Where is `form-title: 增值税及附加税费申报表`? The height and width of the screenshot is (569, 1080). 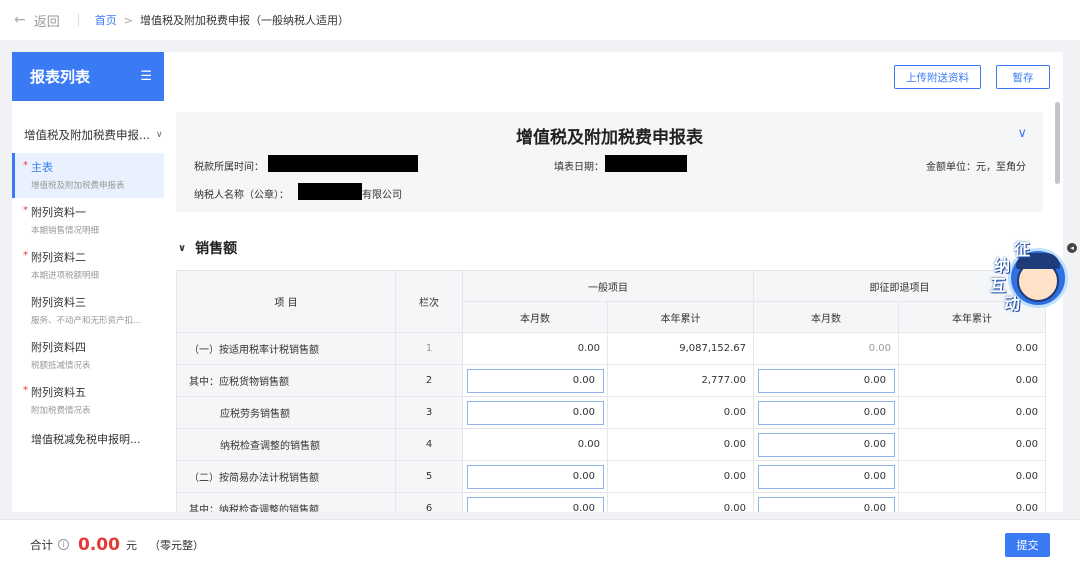 form-title: 增值税及附加税费申报表 is located at coordinates (609, 138).